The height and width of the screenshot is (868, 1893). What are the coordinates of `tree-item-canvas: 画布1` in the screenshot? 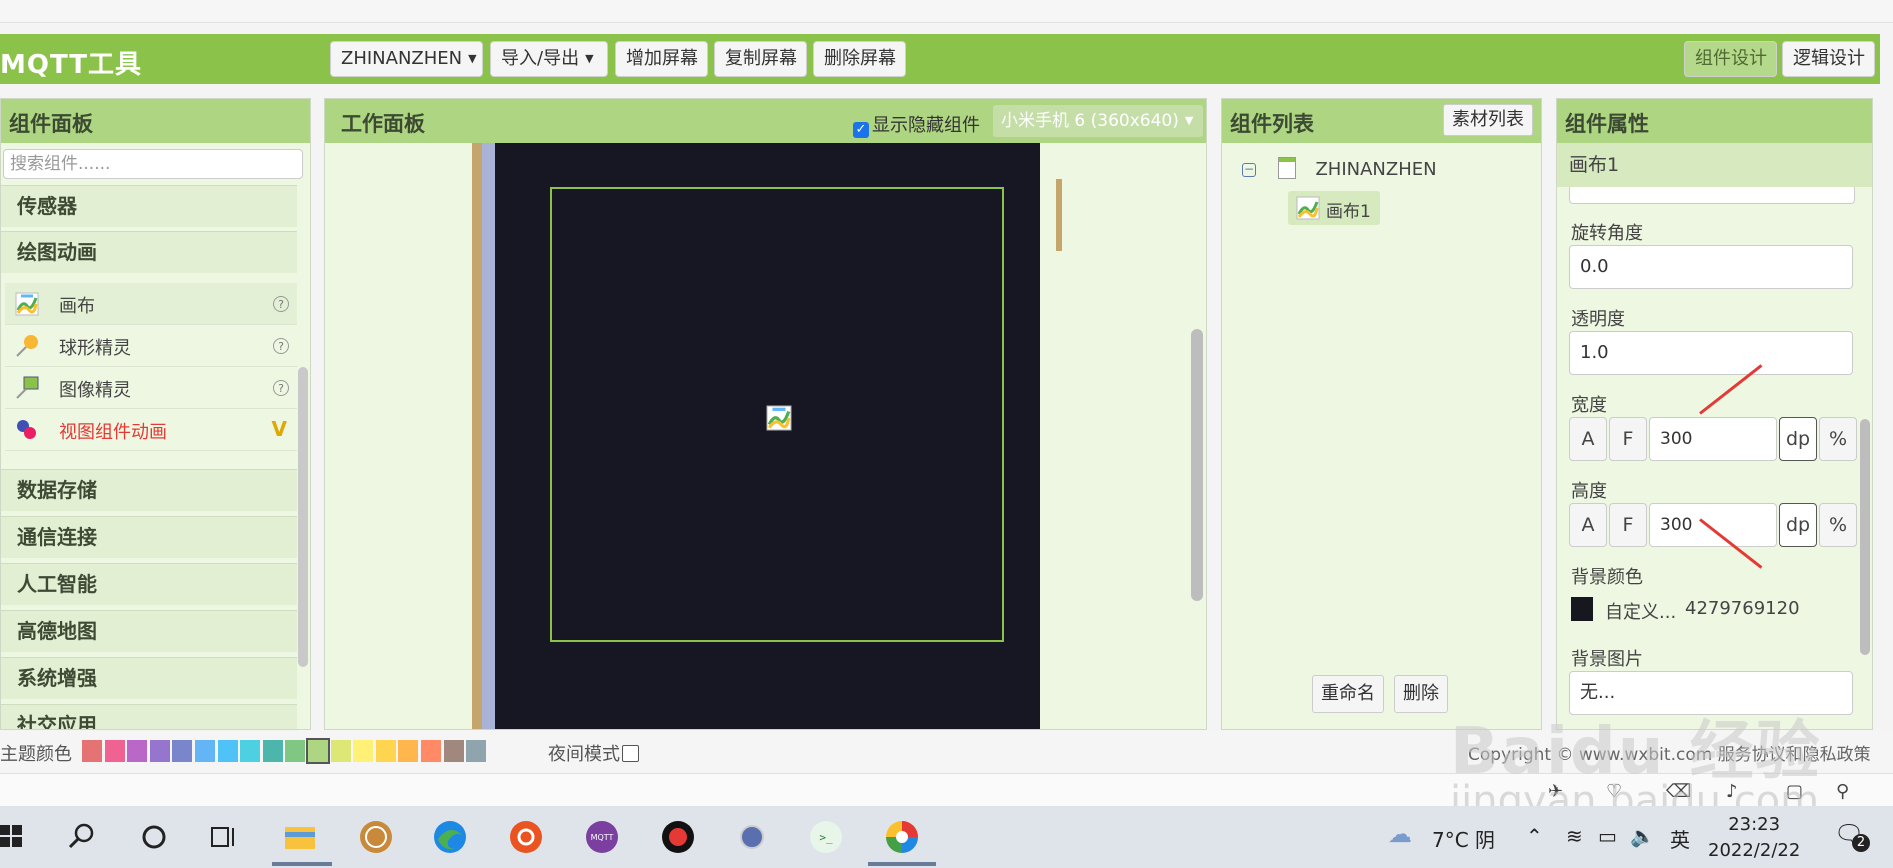 It's located at (1334, 208).